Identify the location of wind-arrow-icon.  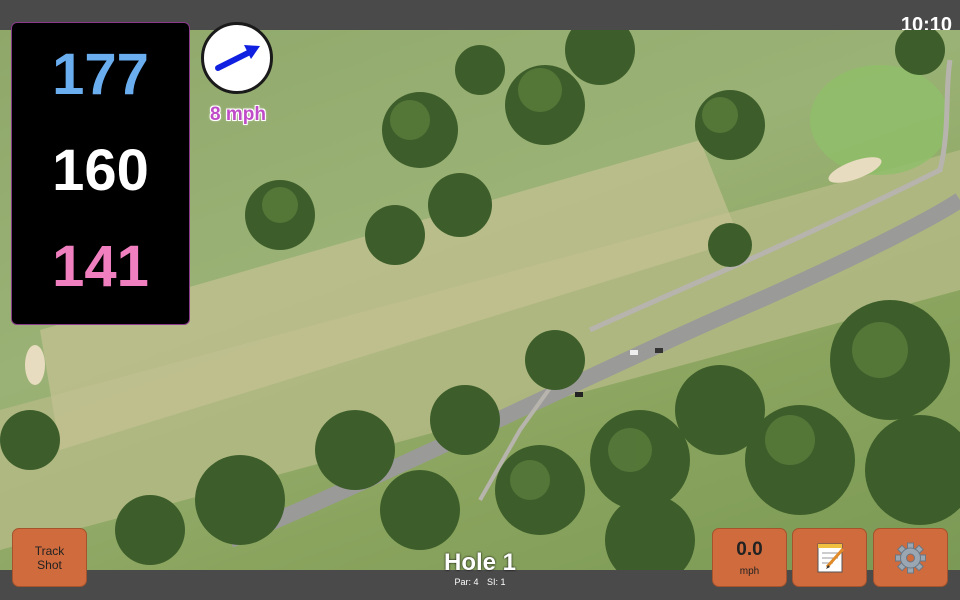
(237, 58).